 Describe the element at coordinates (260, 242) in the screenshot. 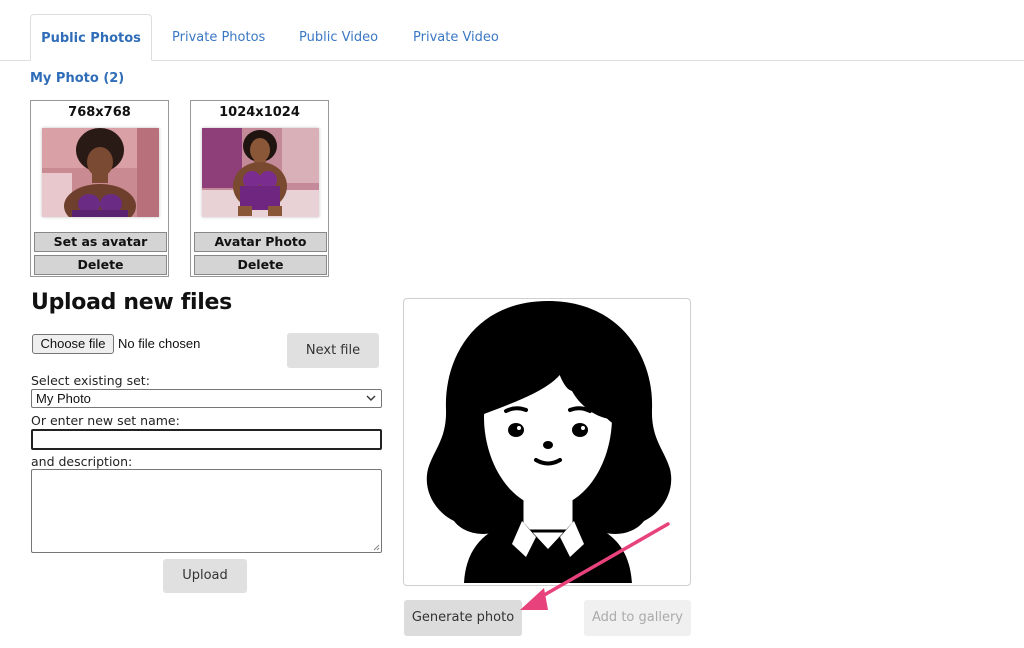

I see `avatar-photo-button: Avatar Photo` at that location.